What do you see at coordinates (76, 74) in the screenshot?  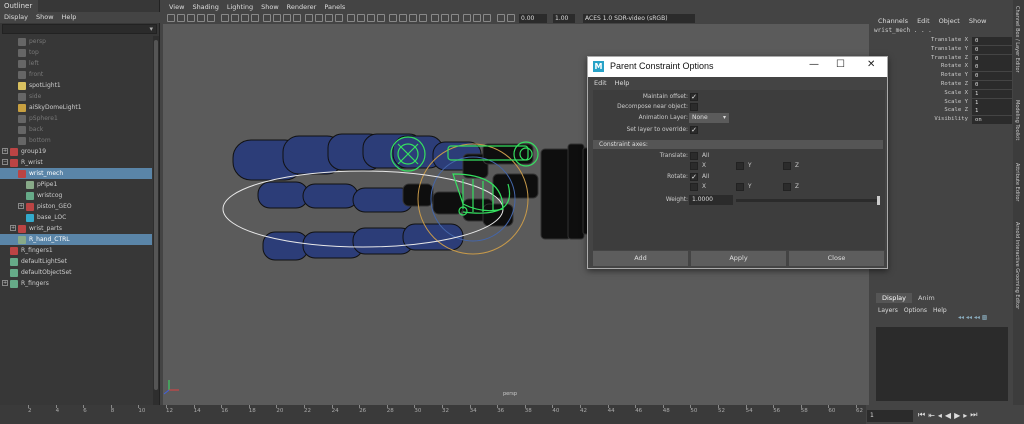 I see `outliner-item: front` at bounding box center [76, 74].